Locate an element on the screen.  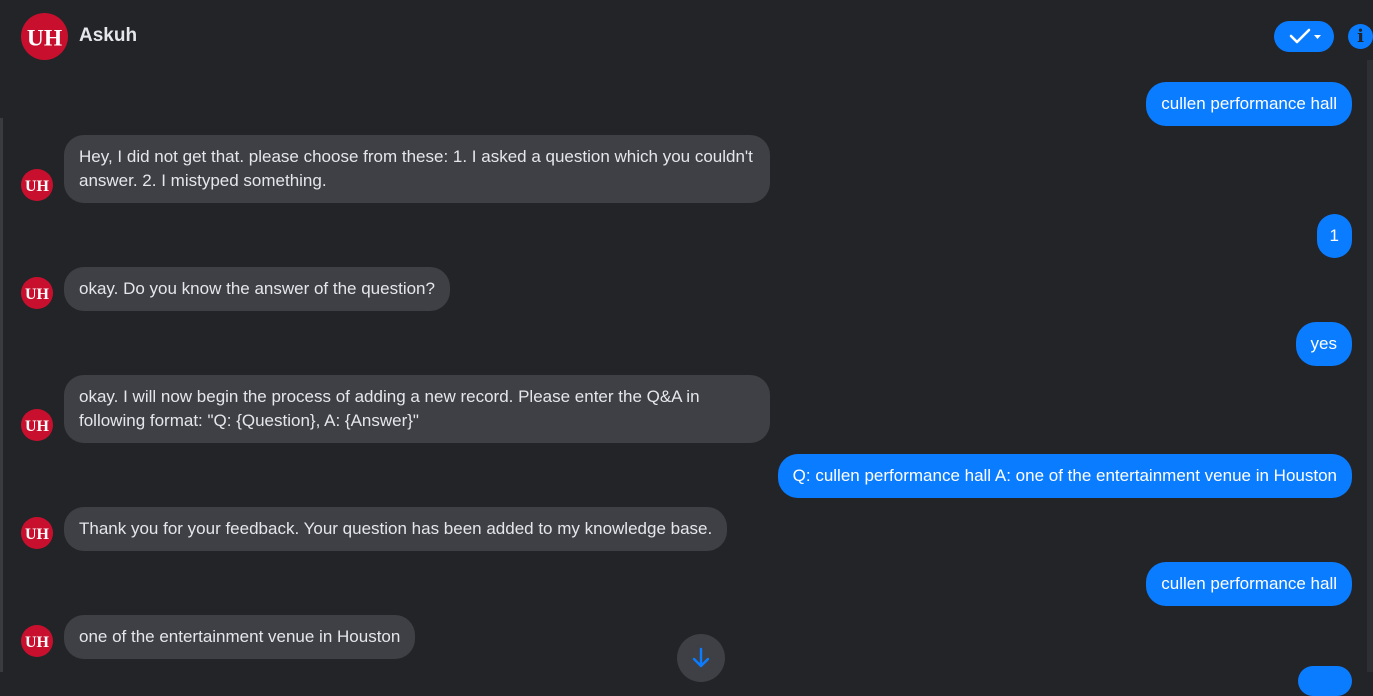
chat-header: UH Askuh i is located at coordinates (686, 36).